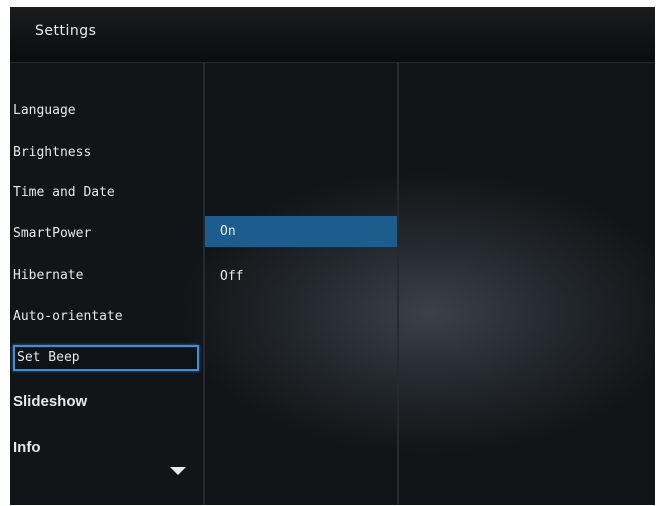 This screenshot has width=658, height=506. I want to click on menu-item-auto-orientate: Auto-orientate, so click(106, 317).